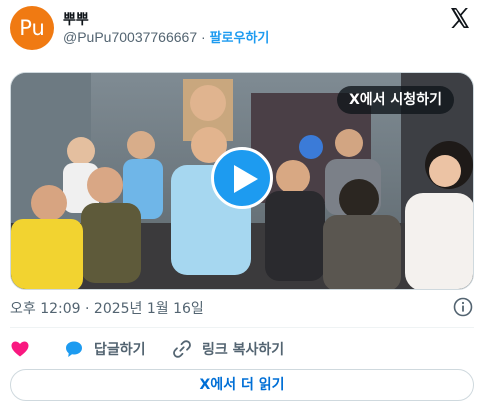 This screenshot has height=416, width=482. What do you see at coordinates (460, 18) in the screenshot?
I see `x-logo-icon` at bounding box center [460, 18].